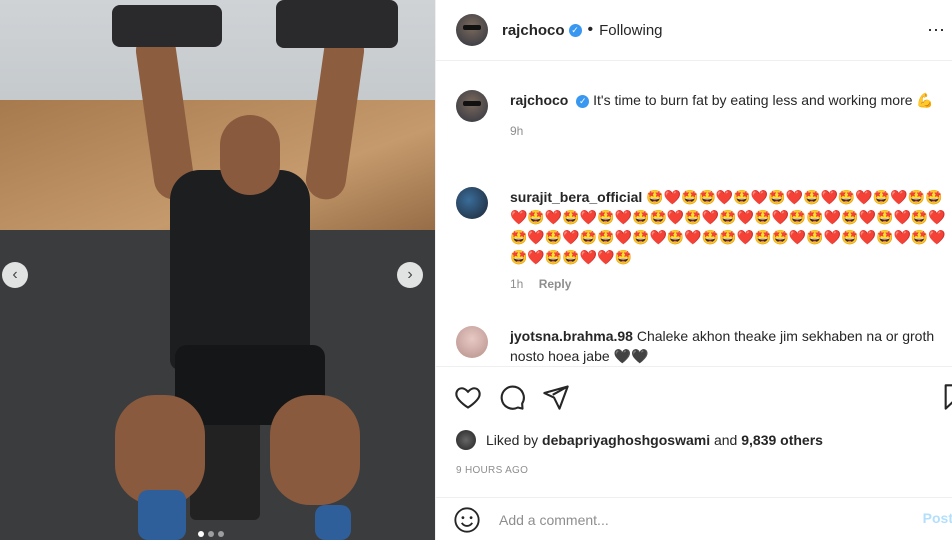 The width and height of the screenshot is (952, 541). Describe the element at coordinates (937, 518) in the screenshot. I see `post-comment-button: Post` at that location.